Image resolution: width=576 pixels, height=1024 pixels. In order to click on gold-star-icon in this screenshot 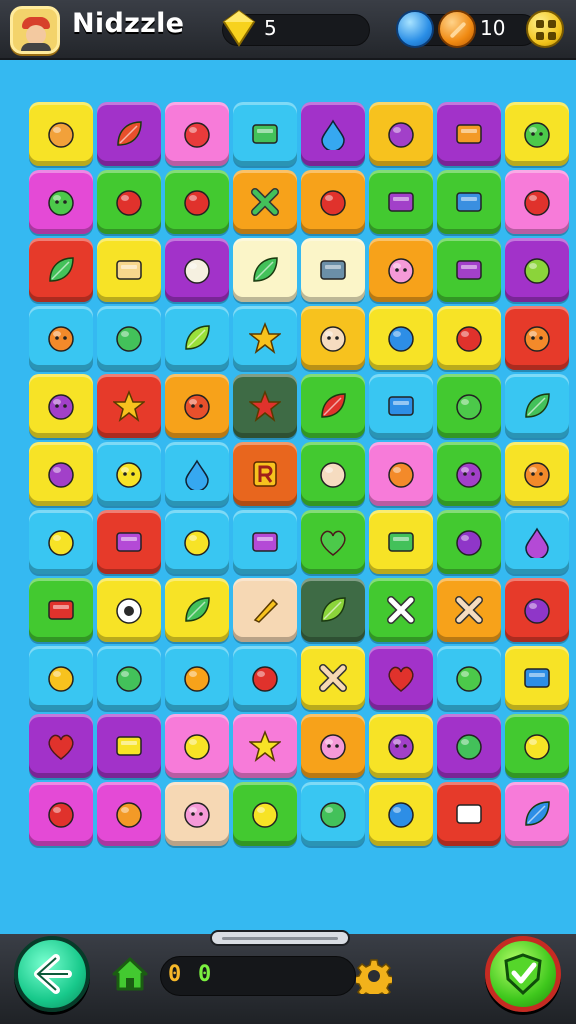, I will do `click(265, 337)`.